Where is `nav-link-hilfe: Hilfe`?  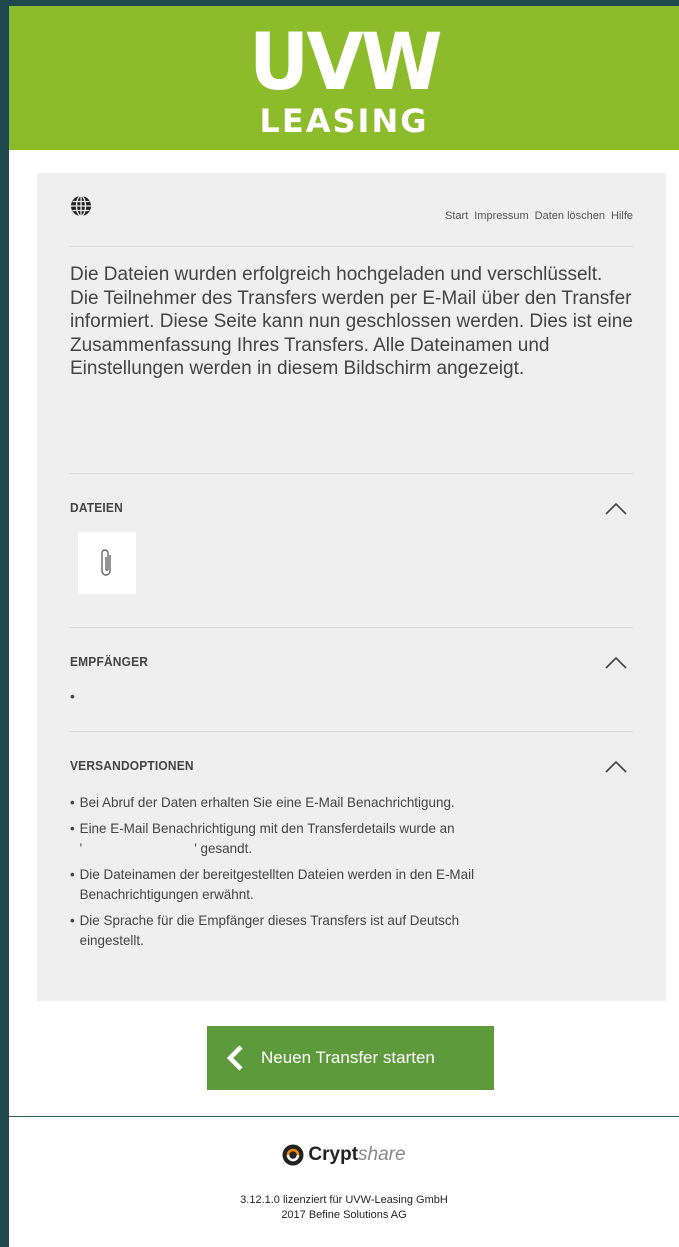 nav-link-hilfe: Hilfe is located at coordinates (622, 216).